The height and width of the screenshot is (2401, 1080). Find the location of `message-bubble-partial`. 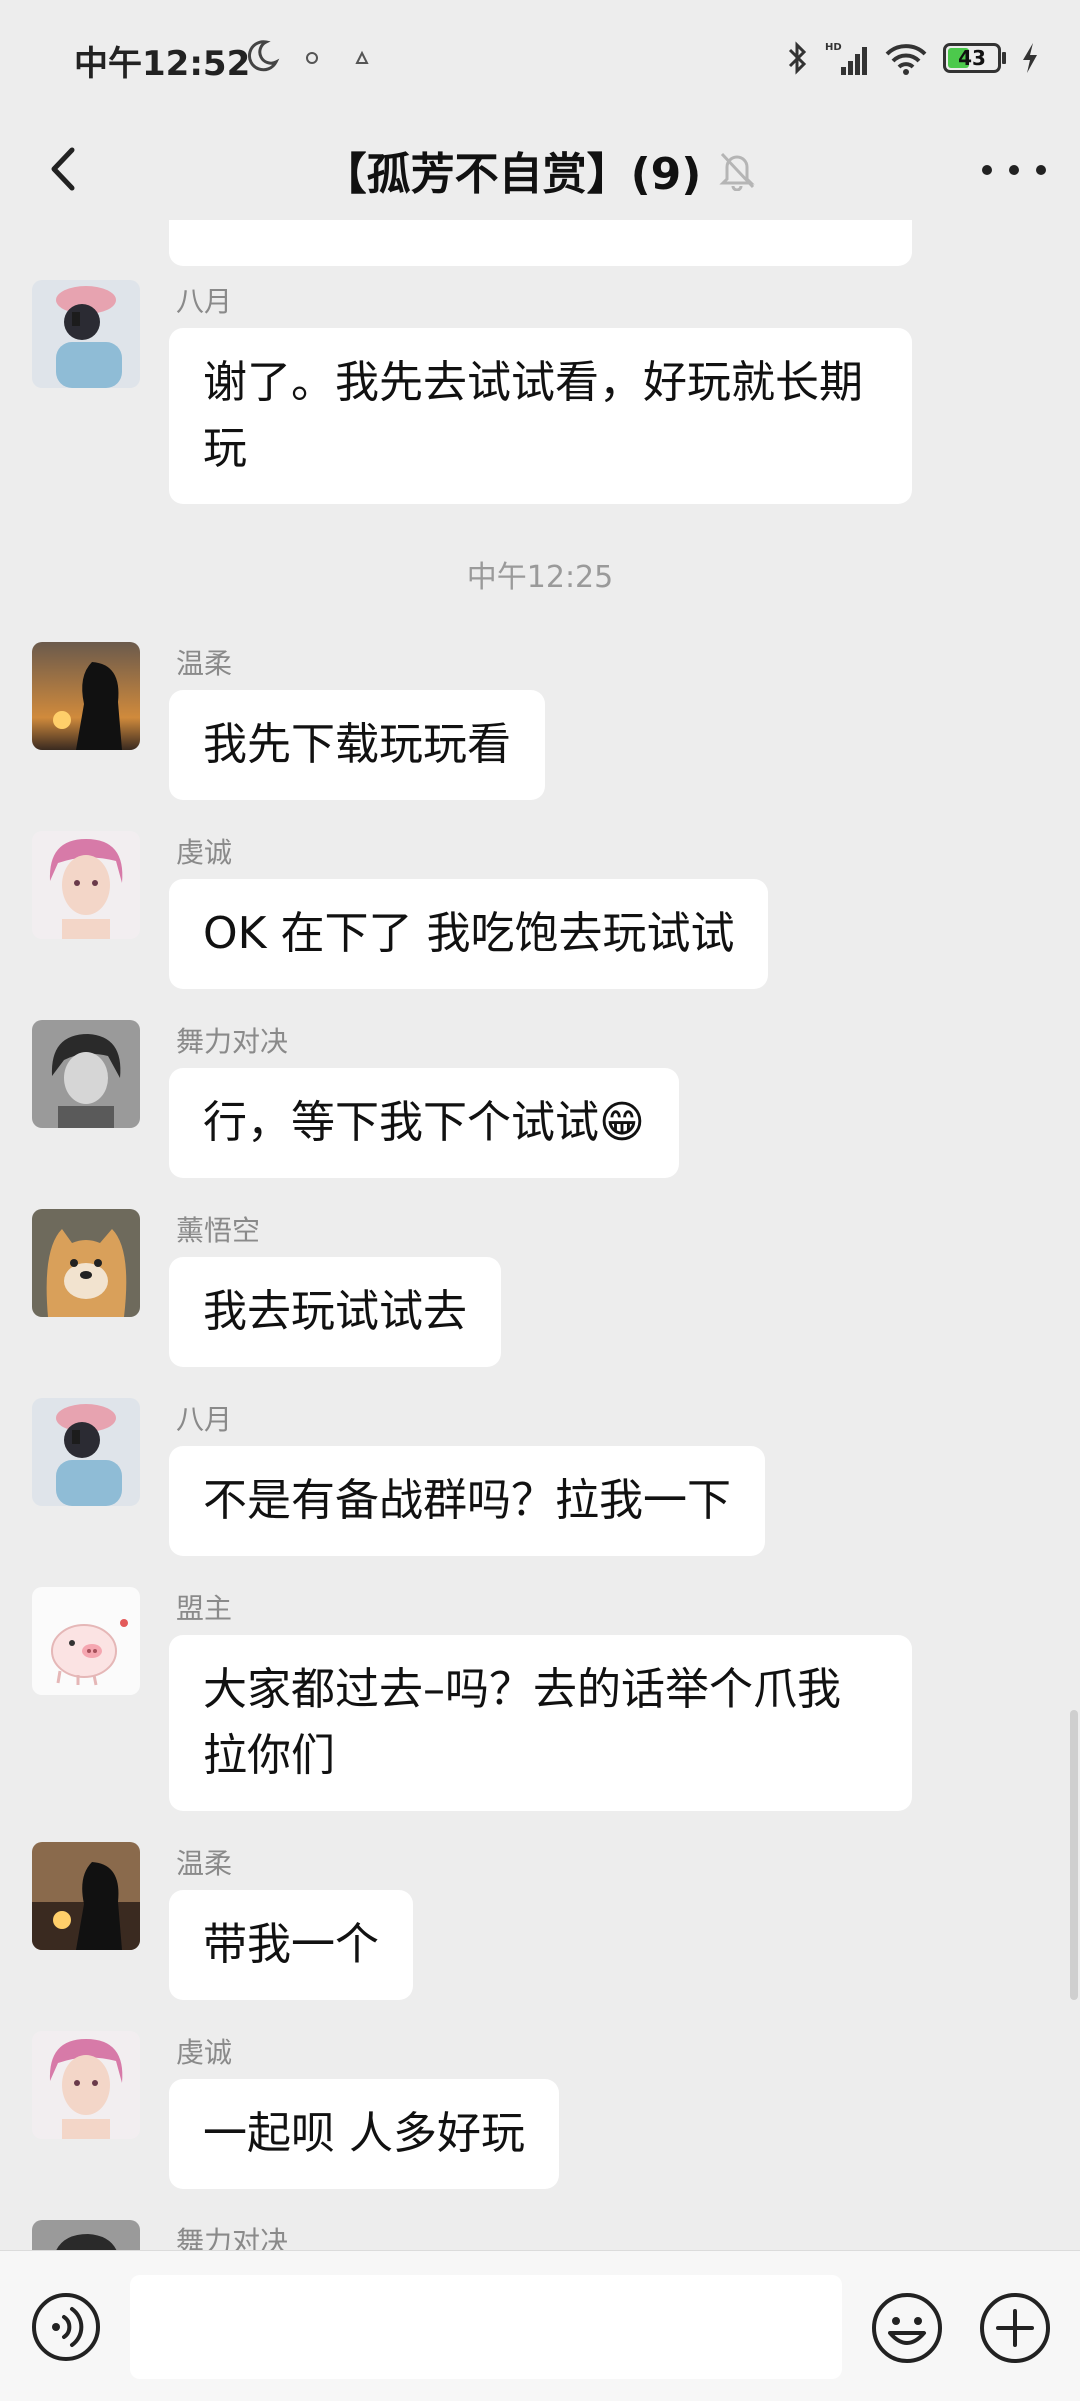

message-bubble-partial is located at coordinates (540, 243).